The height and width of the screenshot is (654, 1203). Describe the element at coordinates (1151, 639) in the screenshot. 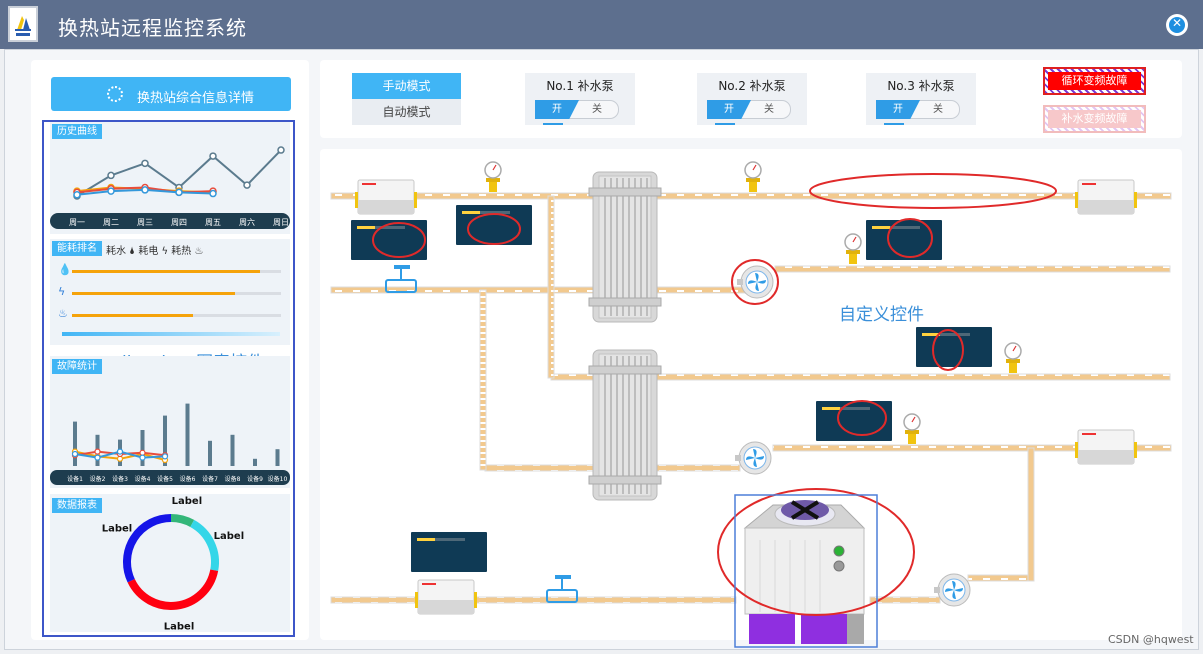

I see `watermark: CSDN @hqwest` at that location.